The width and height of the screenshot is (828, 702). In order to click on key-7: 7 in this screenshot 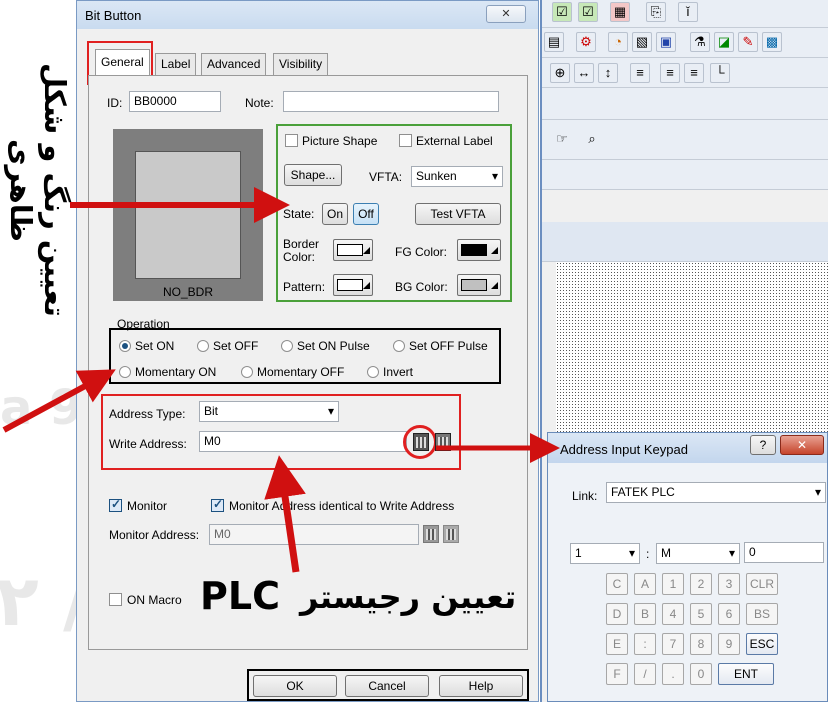, I will do `click(673, 644)`.